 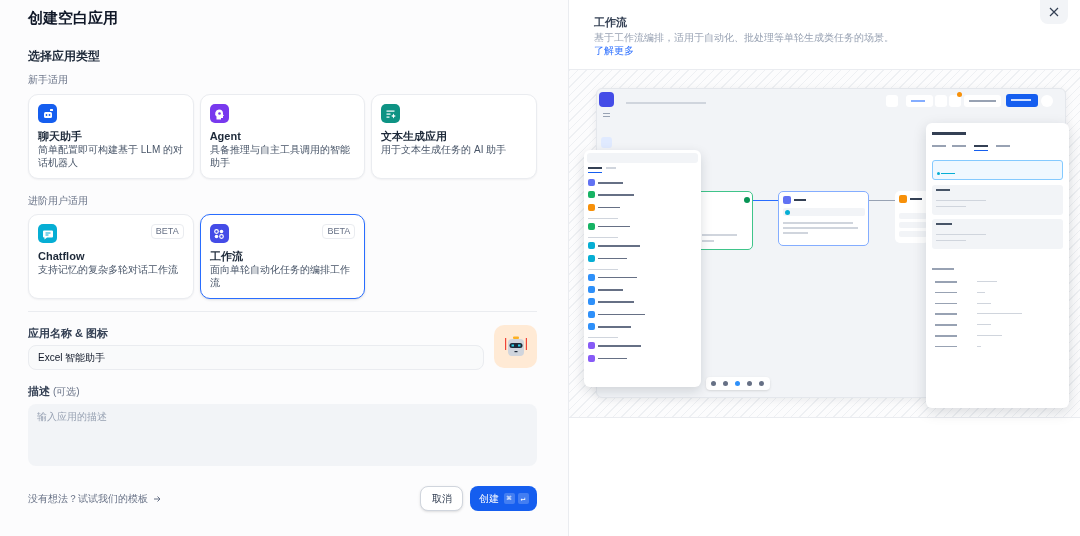 What do you see at coordinates (66, 392) in the screenshot?
I see `optional-hint: (可选)` at bounding box center [66, 392].